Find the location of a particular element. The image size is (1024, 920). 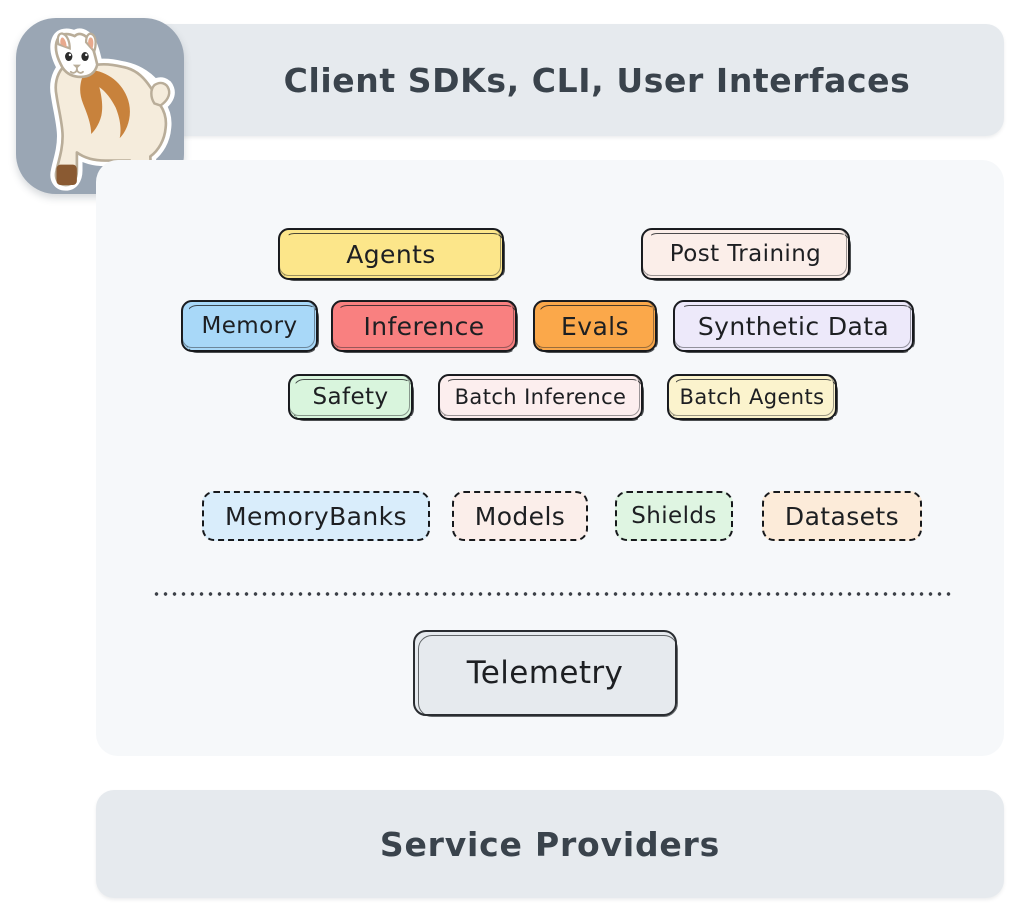

api-box-label: Shields is located at coordinates (674, 516).